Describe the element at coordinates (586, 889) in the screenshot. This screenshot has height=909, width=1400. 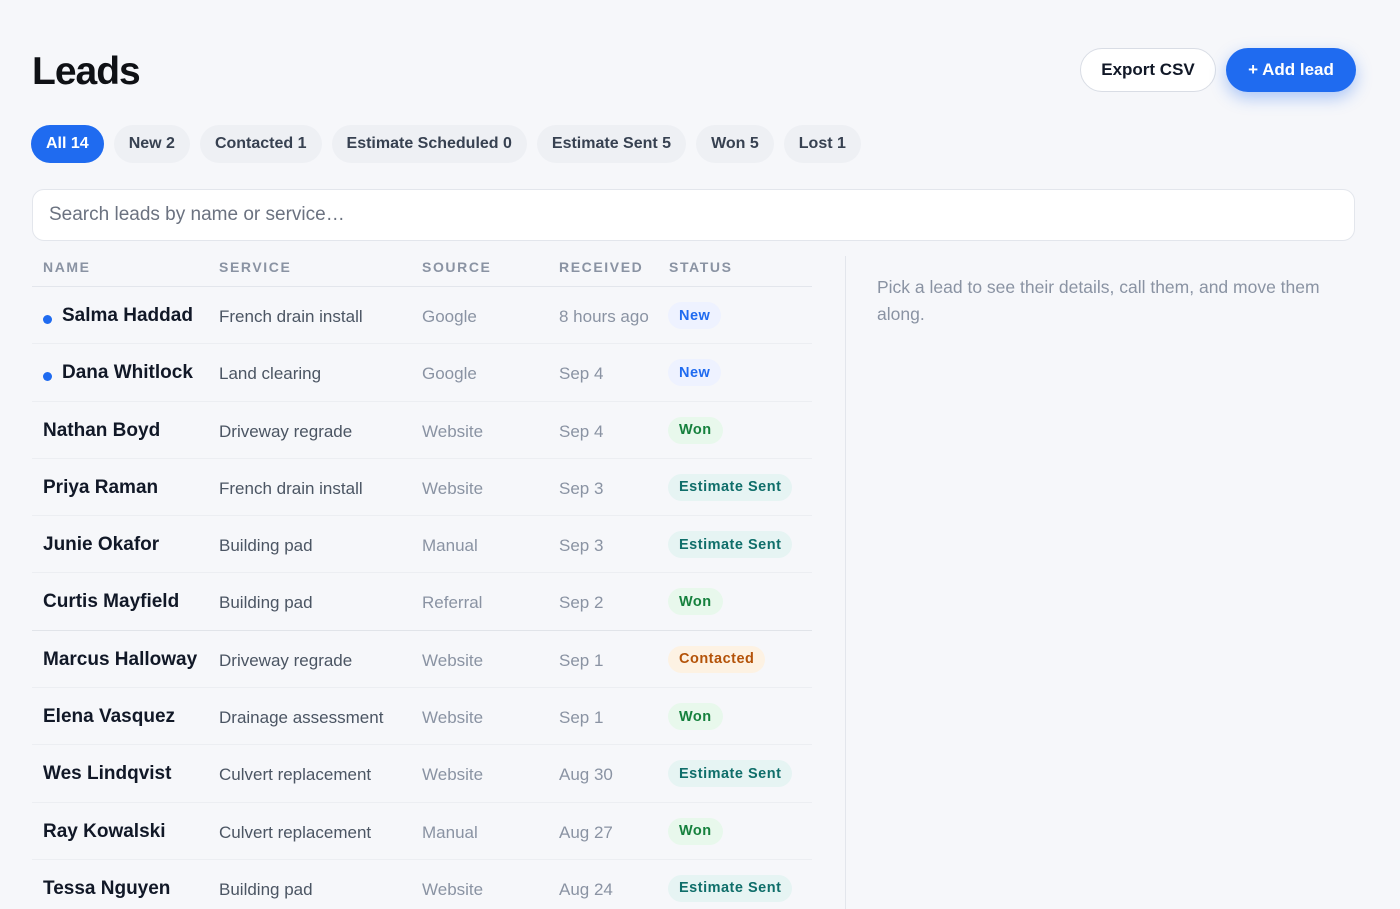
I see `lead-received: Aug 24` at that location.